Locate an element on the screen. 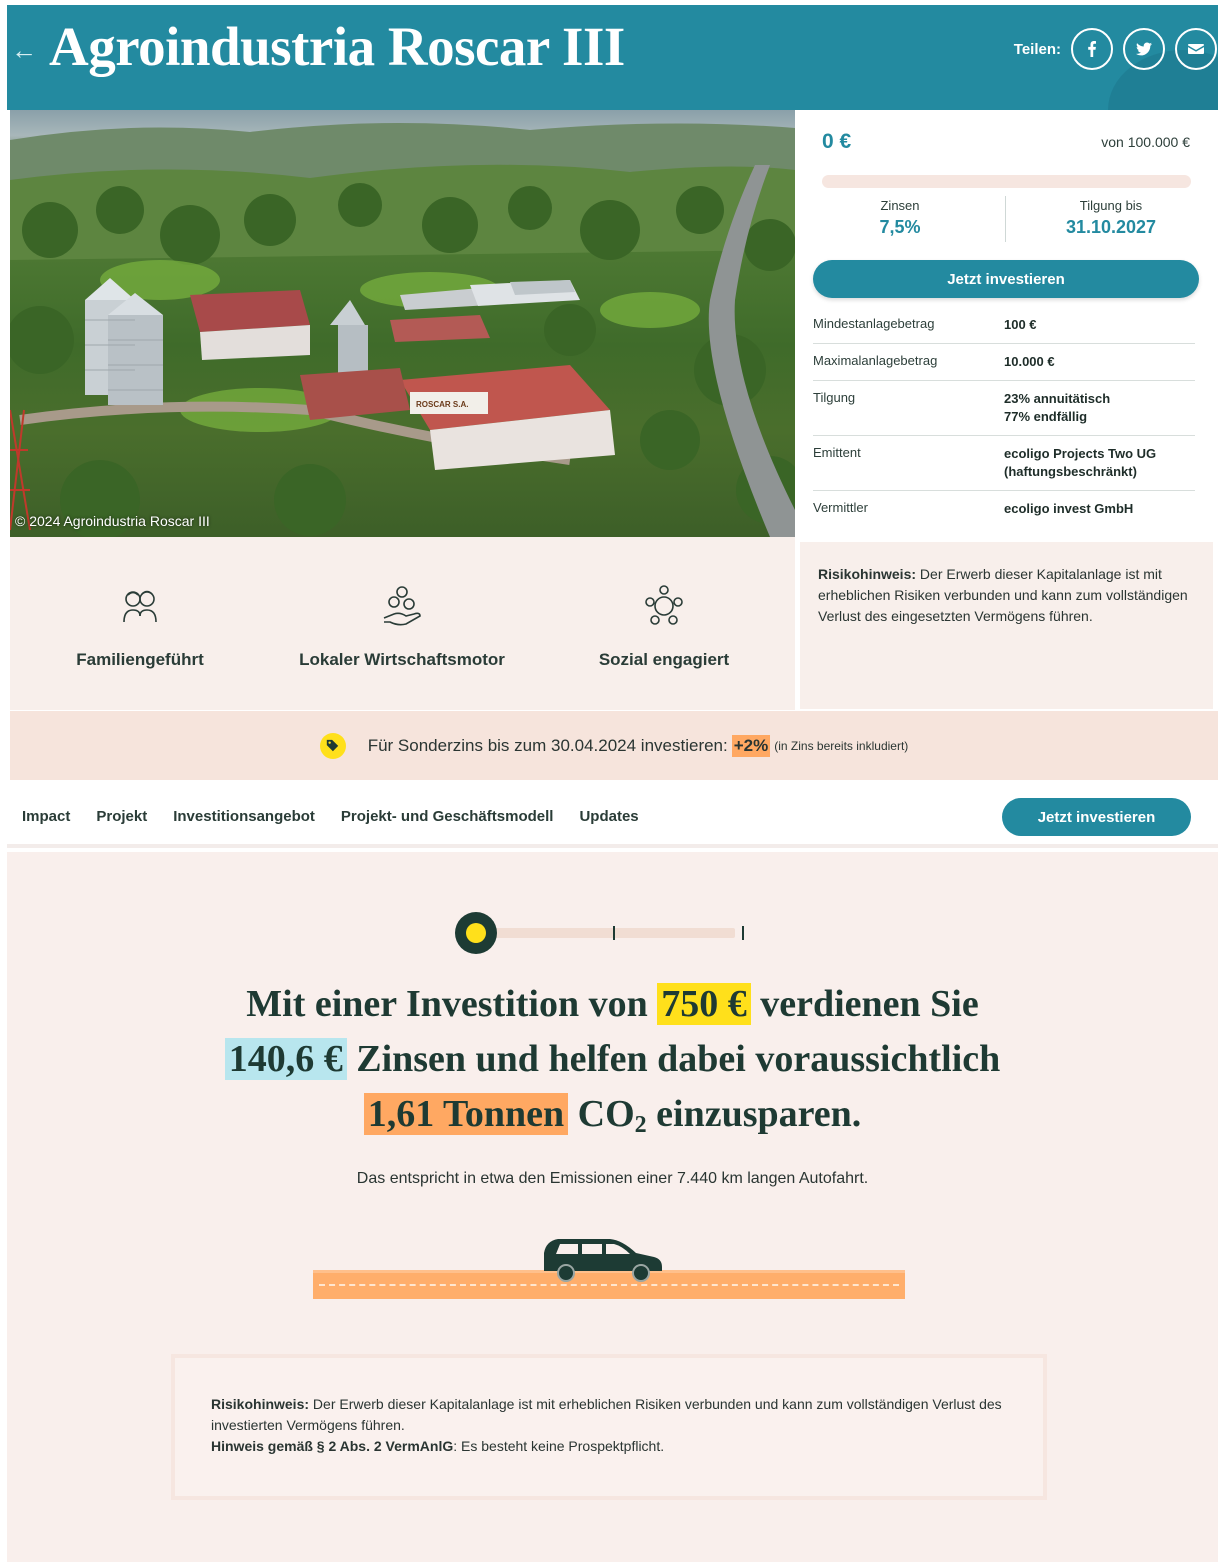 Image resolution: width=1218 pixels, height=1562 pixels. fact-row: Tilgung 23% annuitätisch 77% endfällig is located at coordinates (1004, 408).